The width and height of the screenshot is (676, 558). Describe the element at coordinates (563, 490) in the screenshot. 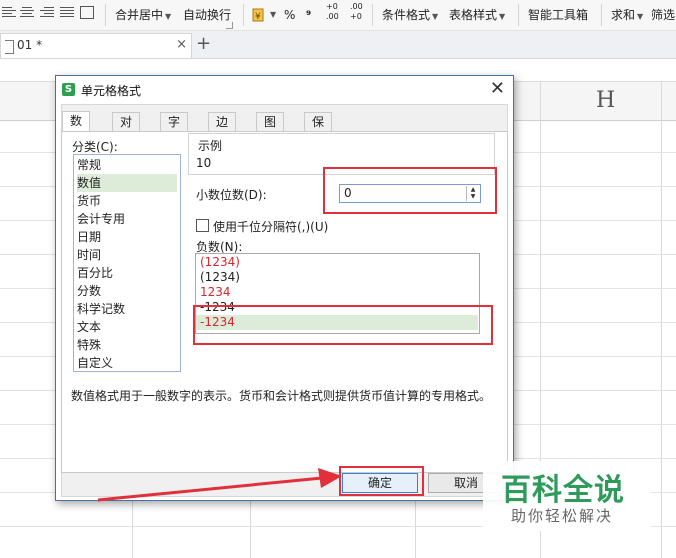

I see `watermark-title: 百科全说` at that location.